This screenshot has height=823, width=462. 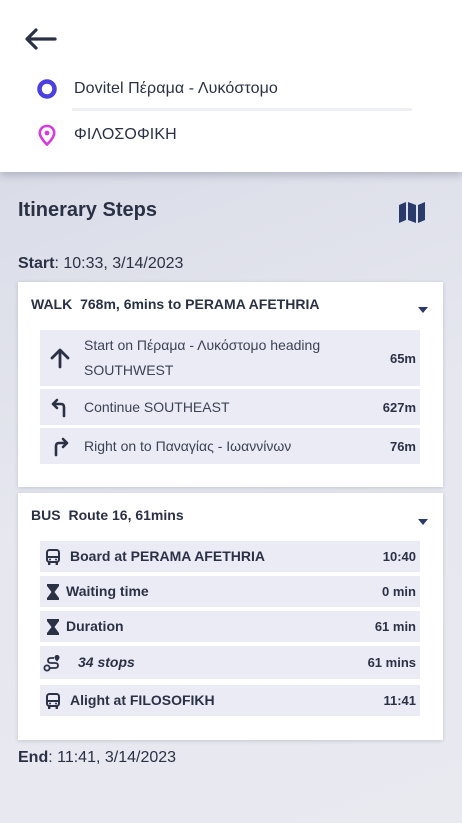 What do you see at coordinates (200, 304) in the screenshot?
I see `leg-summary: 768m, 6mins to PERAMA AFETHRIA` at bounding box center [200, 304].